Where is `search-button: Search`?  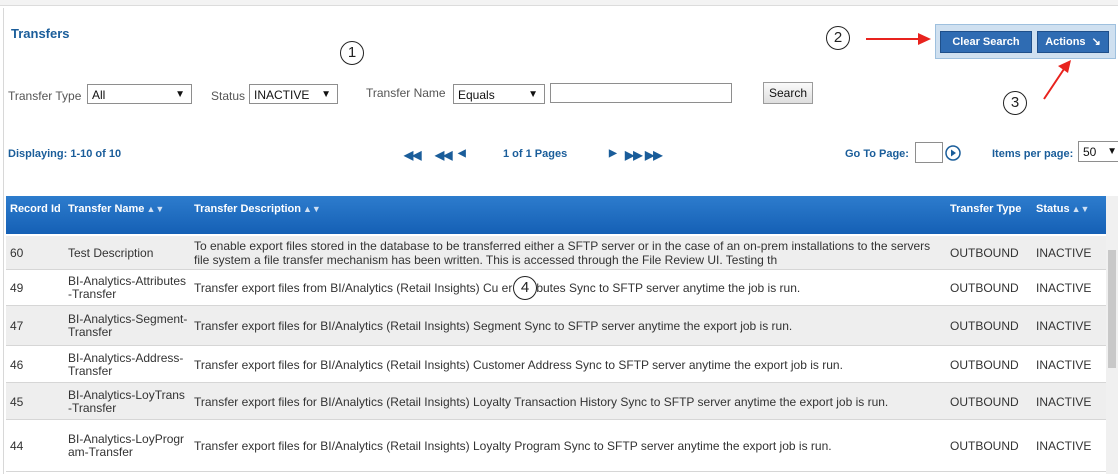 search-button: Search is located at coordinates (788, 93).